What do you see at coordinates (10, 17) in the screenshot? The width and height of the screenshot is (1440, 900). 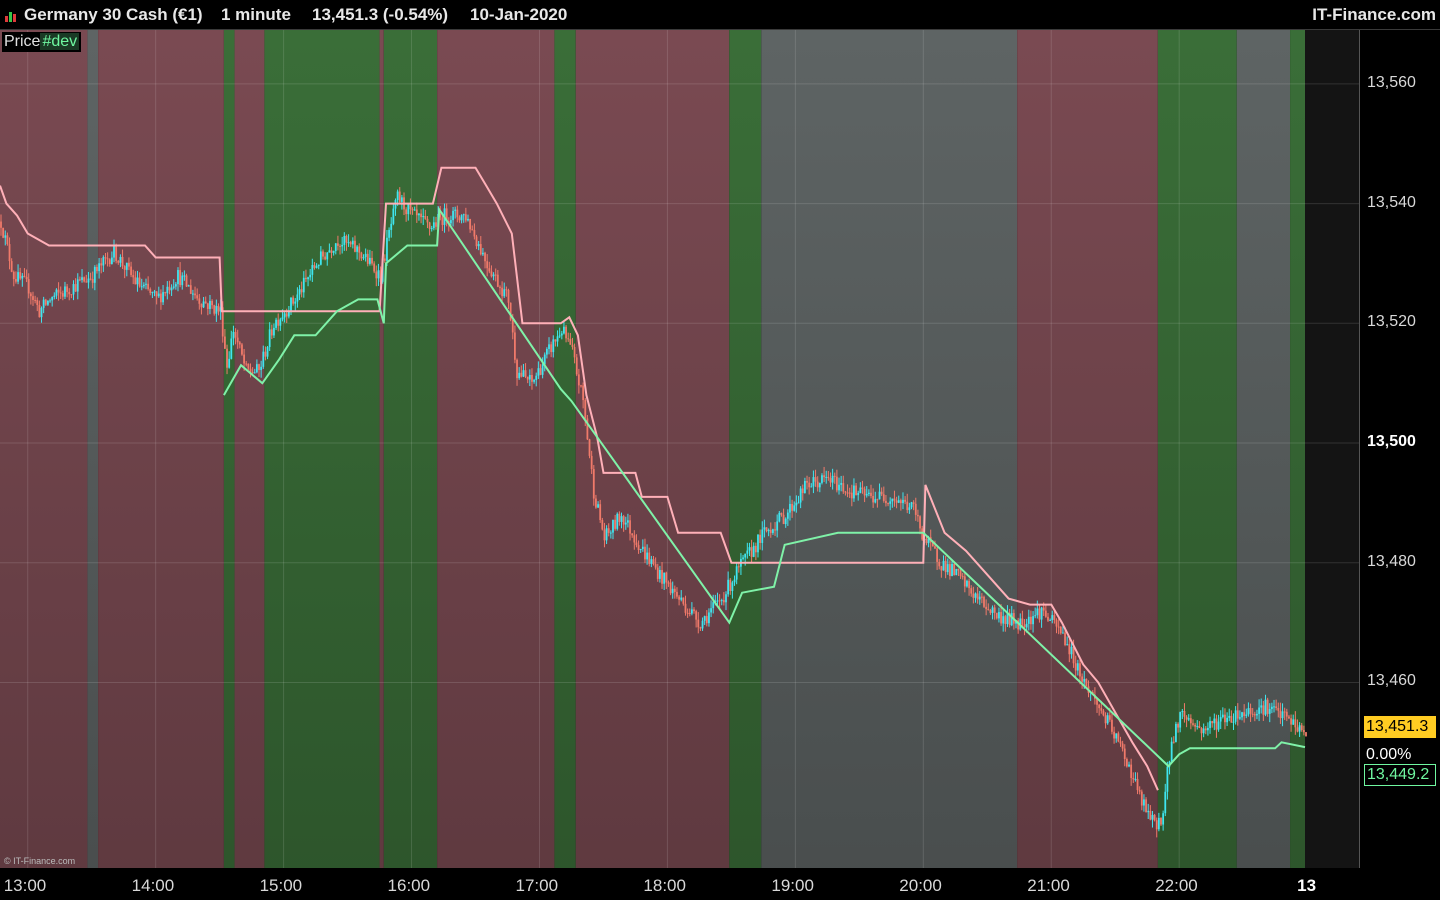 I see `bar-chart-icon` at bounding box center [10, 17].